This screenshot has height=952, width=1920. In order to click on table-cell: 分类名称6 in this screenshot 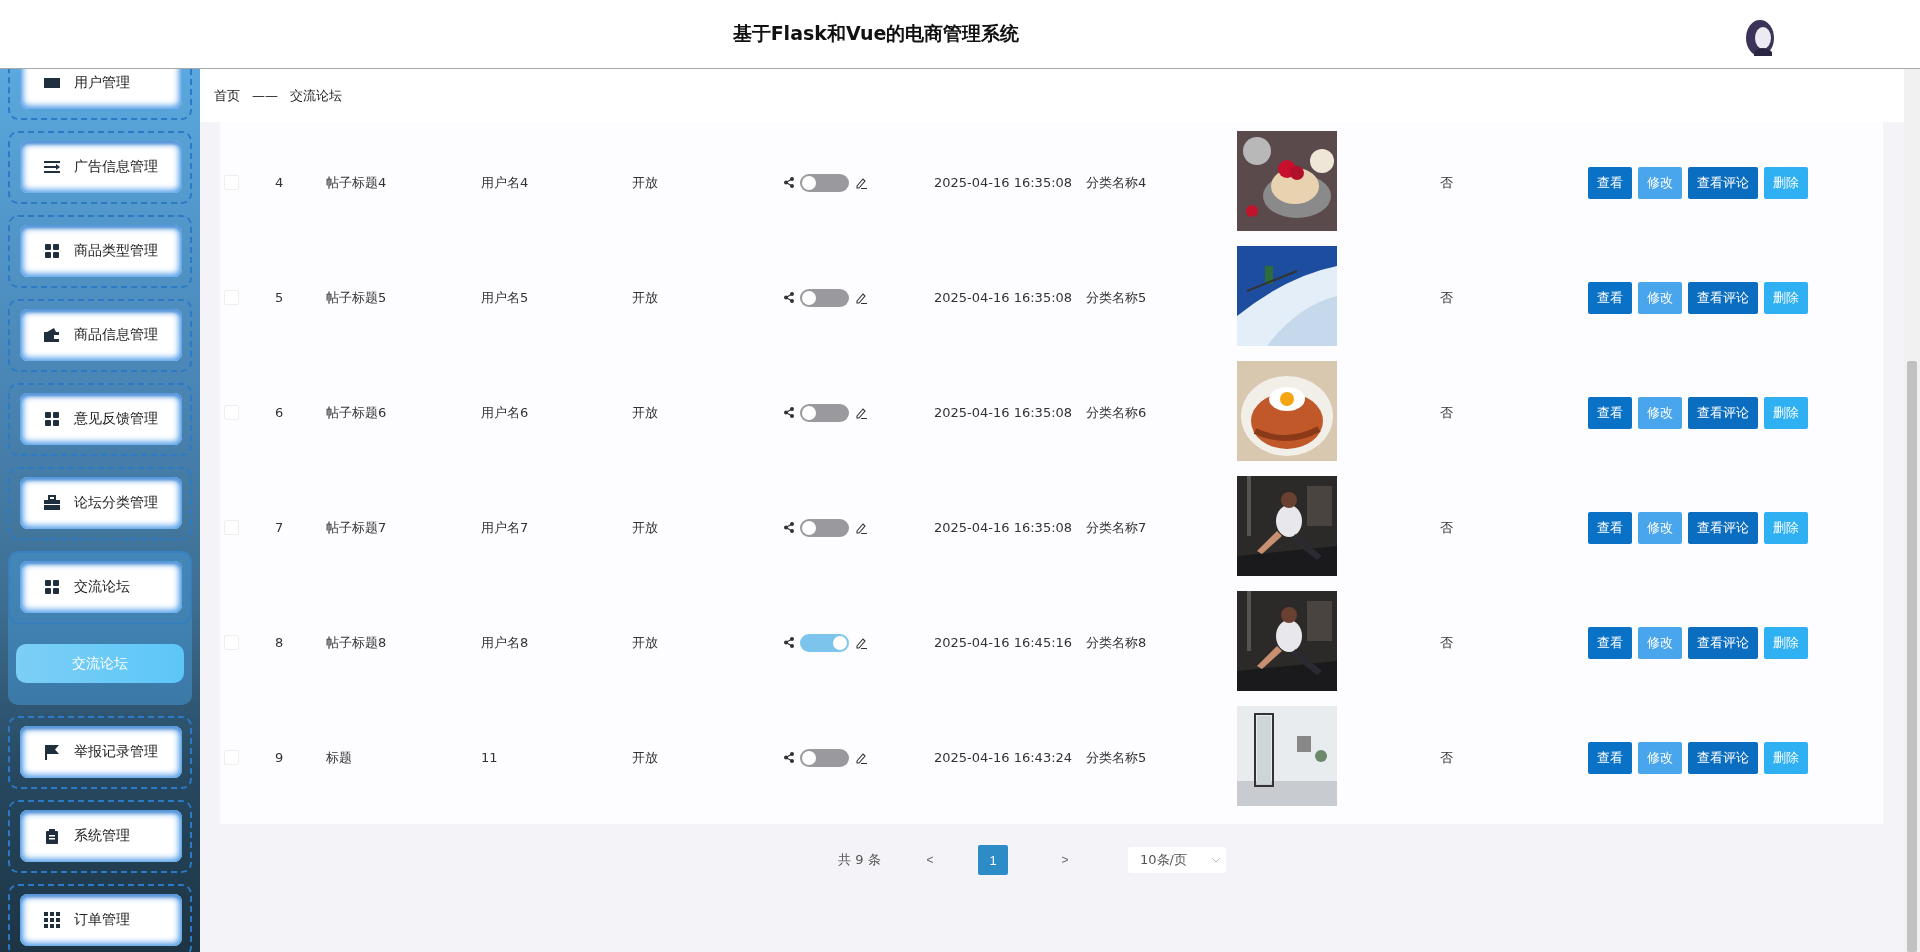, I will do `click(1116, 412)`.